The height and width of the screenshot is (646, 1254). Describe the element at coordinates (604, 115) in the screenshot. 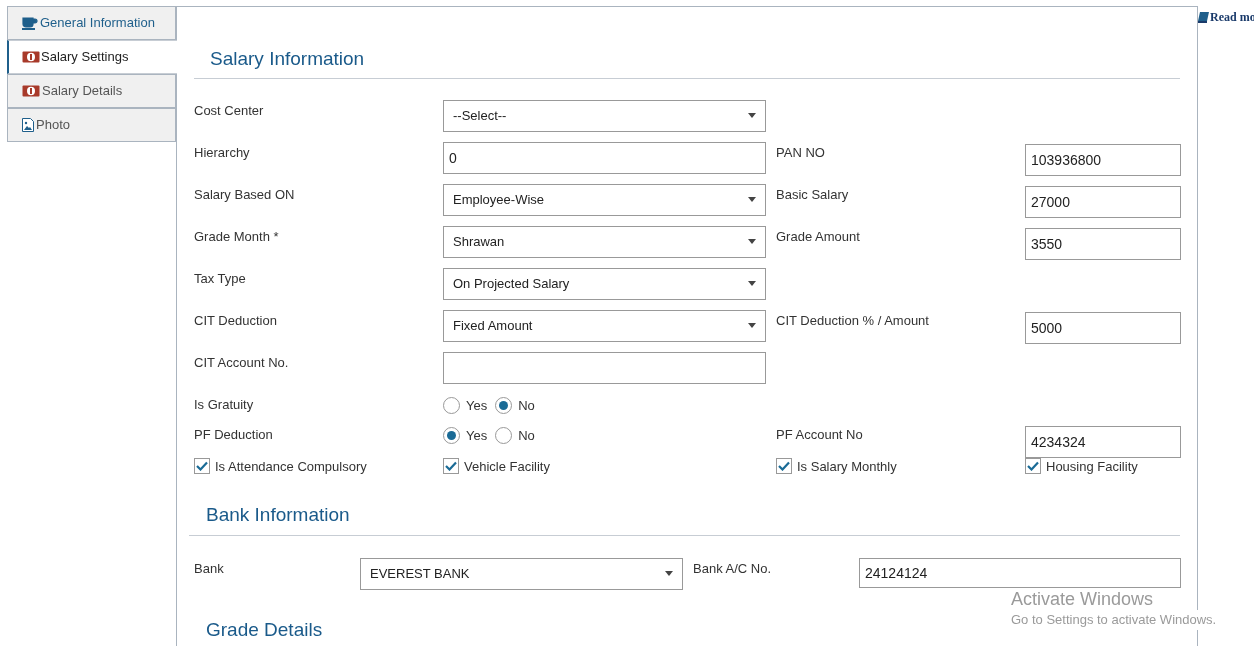

I see `select-field: --Select--` at that location.